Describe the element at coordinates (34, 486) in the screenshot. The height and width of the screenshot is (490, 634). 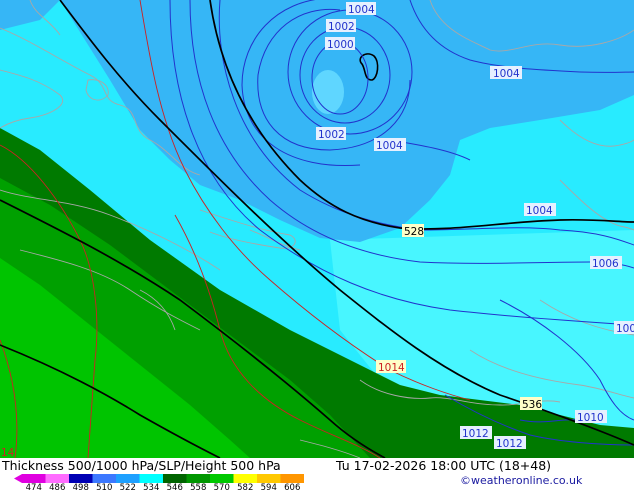
I see `scale-tick-label: 474` at that location.